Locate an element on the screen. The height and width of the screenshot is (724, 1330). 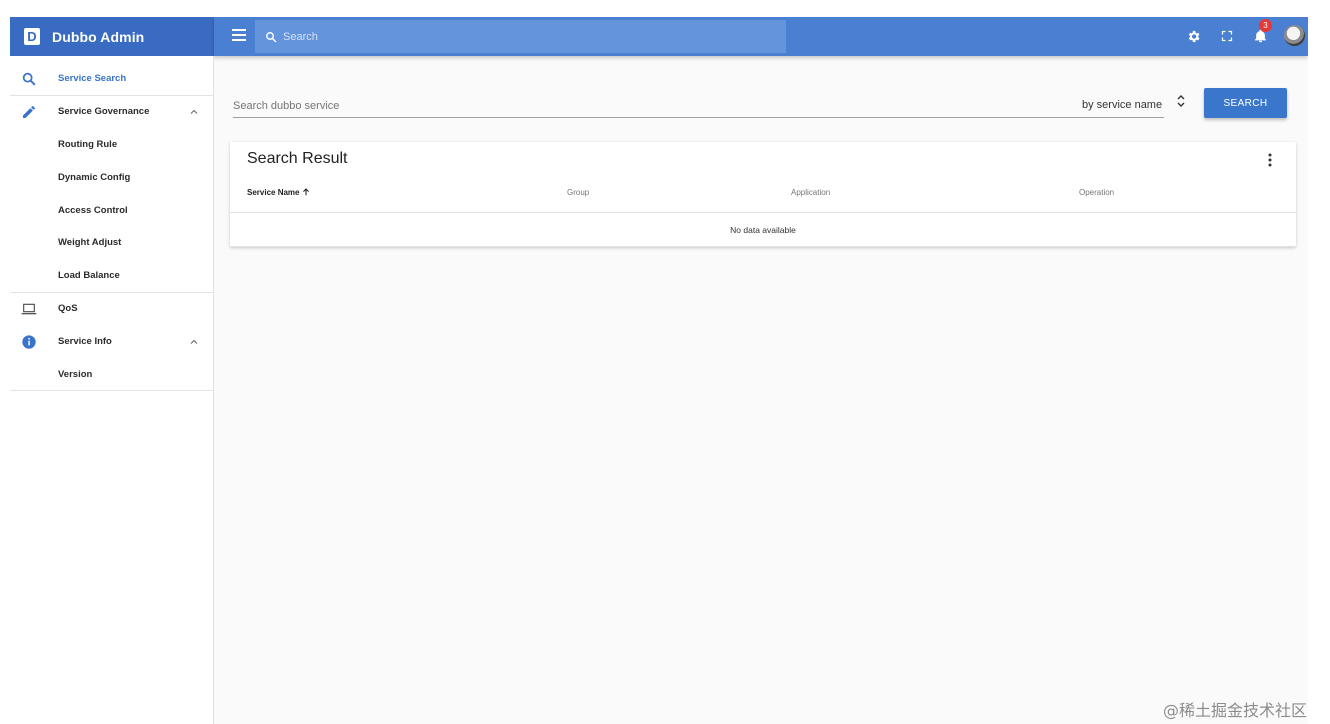
notifications-bell-icon: 3 is located at coordinates (1261, 32).